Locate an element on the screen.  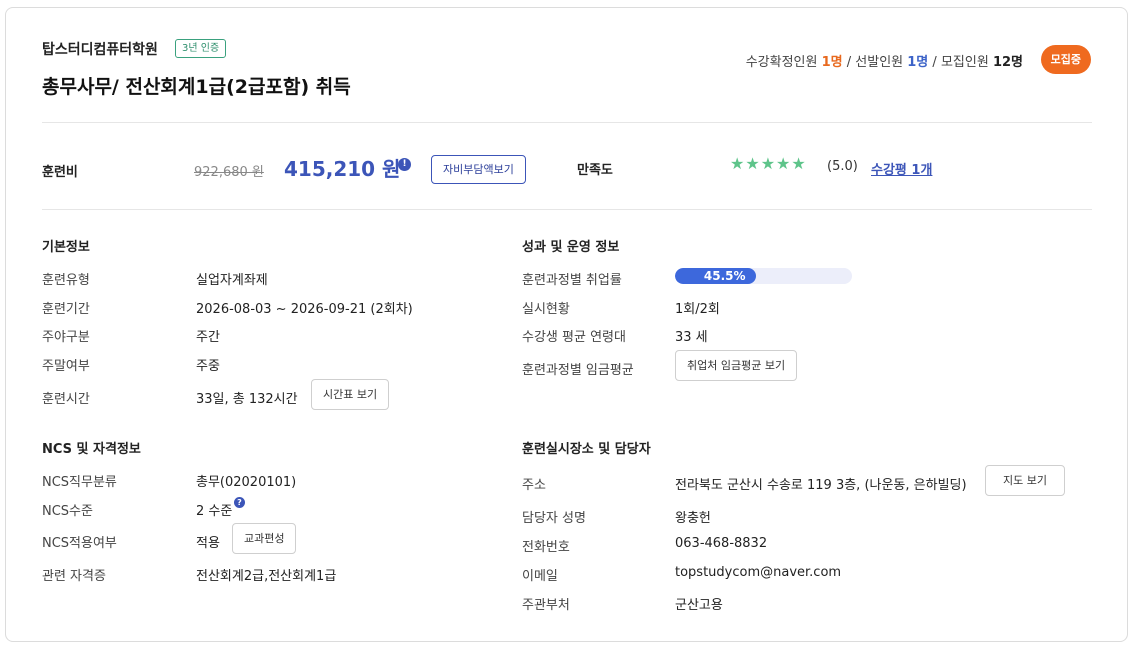
employment-rate-bar: 45.5% is located at coordinates (763, 276).